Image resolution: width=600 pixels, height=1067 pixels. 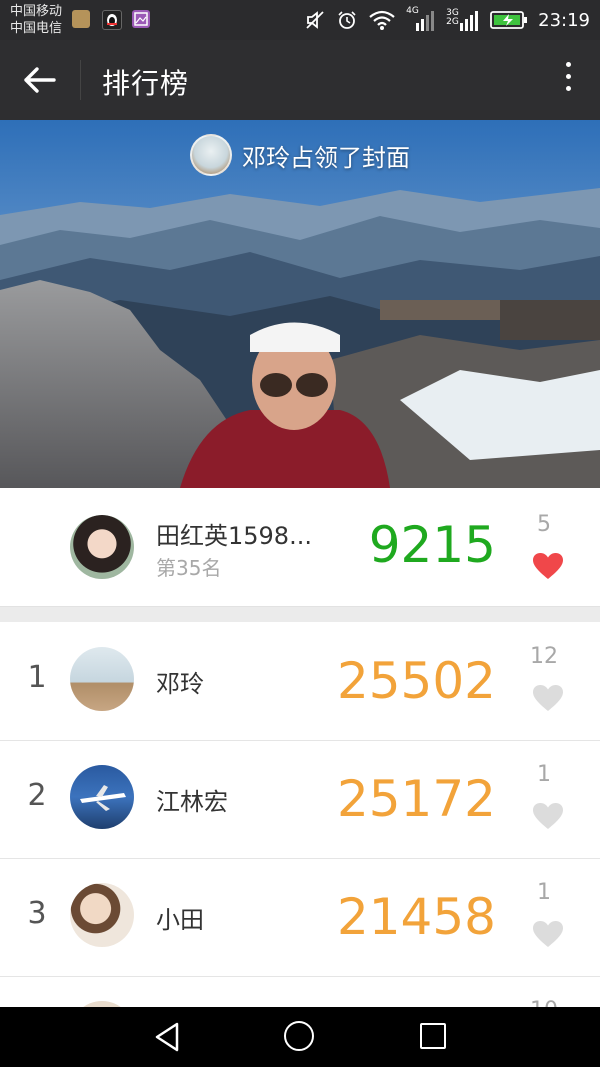 I want to click on cover-caption: 邓玲占领了封面, so click(x=300, y=155).